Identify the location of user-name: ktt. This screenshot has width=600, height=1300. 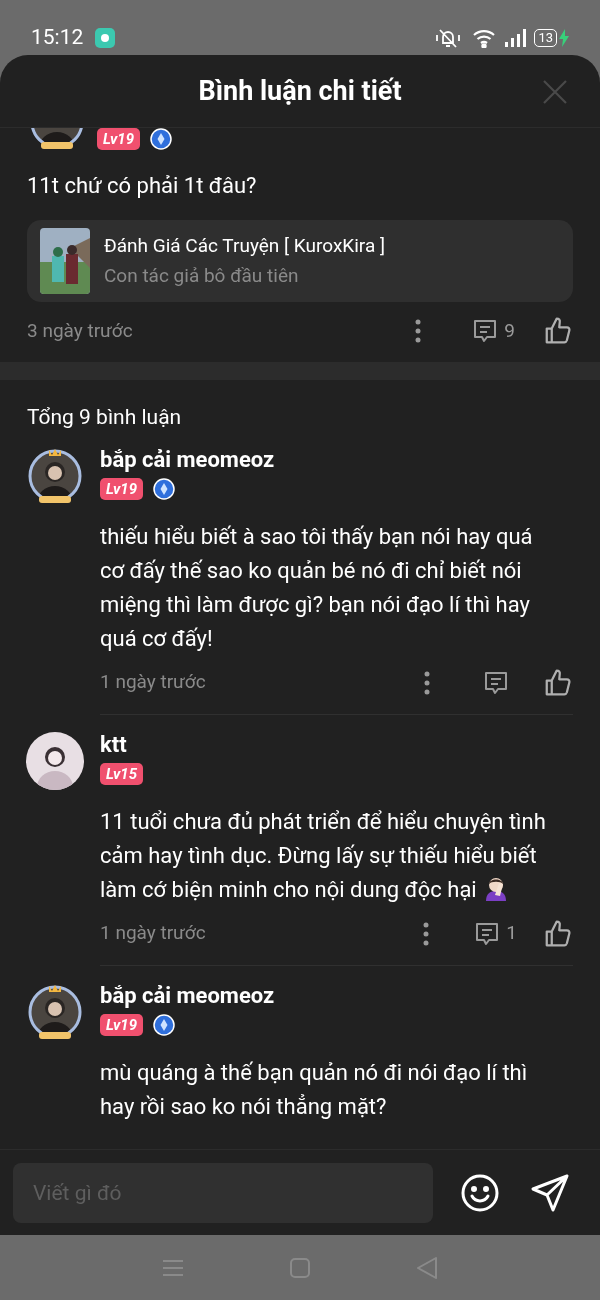
(336, 744).